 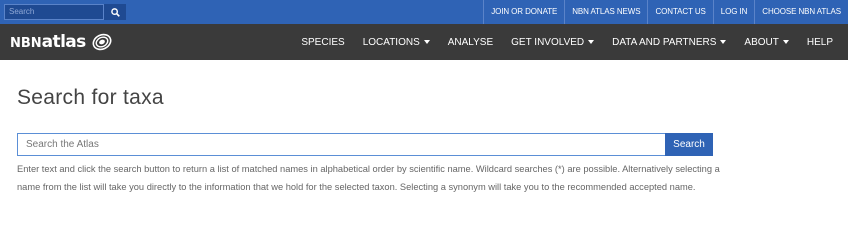 I want to click on nbn-atlas-news-link: NBN ATLAS NEWS, so click(x=605, y=12).